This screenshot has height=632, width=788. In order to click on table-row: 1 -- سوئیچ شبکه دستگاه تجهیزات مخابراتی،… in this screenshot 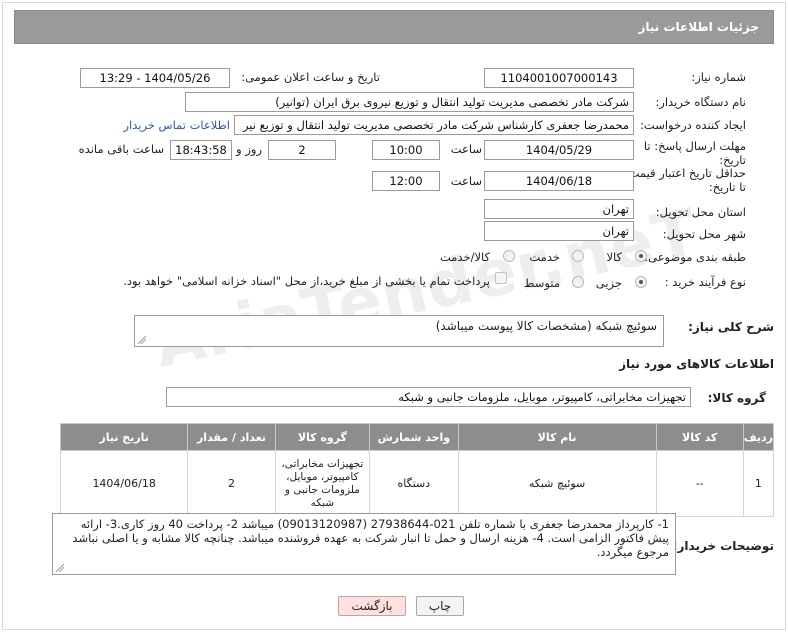, I will do `click(417, 483)`.